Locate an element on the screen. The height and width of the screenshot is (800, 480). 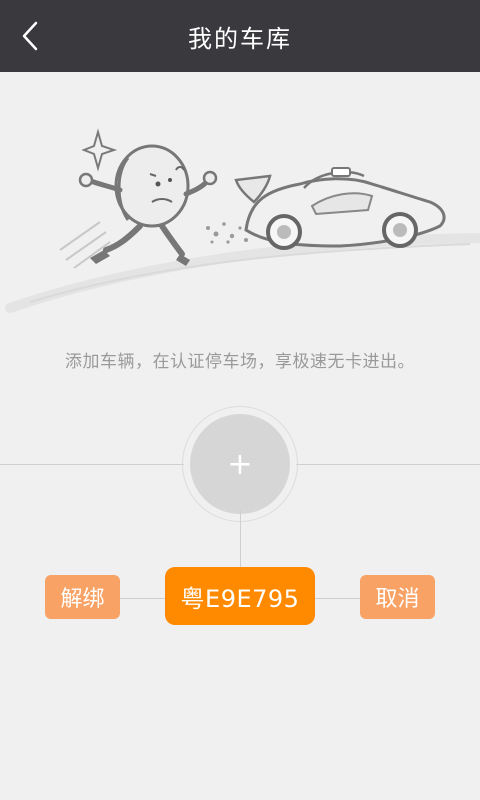
plus-icon: + is located at coordinates (240, 464).